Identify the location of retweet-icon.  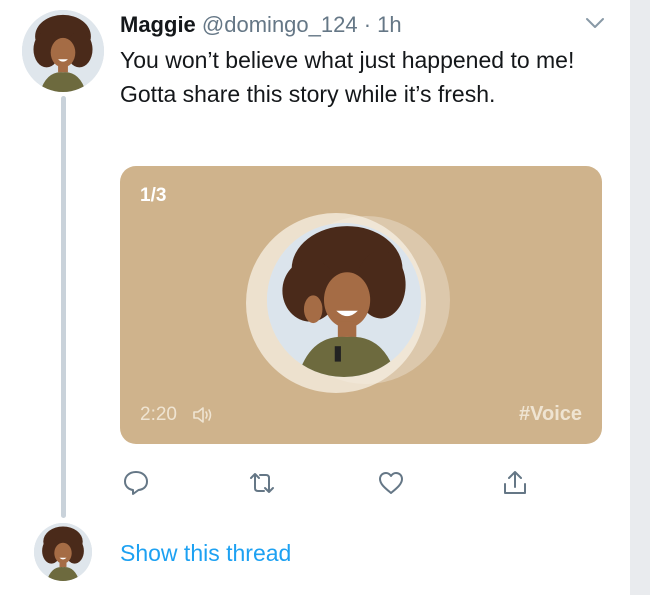
(262, 483).